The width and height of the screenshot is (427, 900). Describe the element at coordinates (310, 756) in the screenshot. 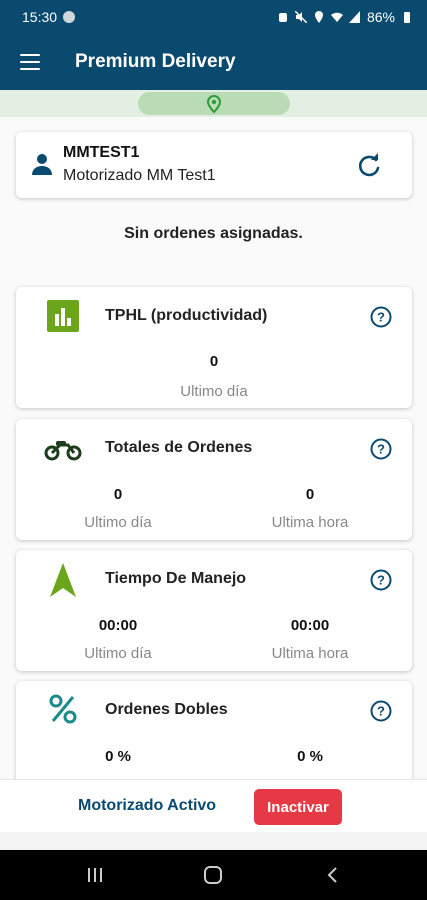

I see `double-orders-hour-value: 0 %` at that location.